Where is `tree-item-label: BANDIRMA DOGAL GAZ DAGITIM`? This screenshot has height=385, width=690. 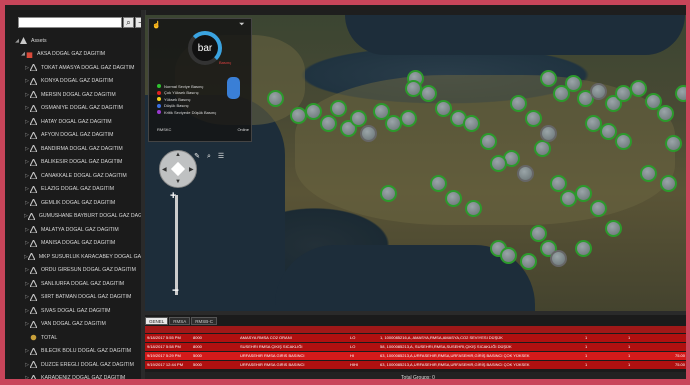
tree-item-label: BANDIRMA DOGAL GAZ DAGITIM is located at coordinates (82, 148).